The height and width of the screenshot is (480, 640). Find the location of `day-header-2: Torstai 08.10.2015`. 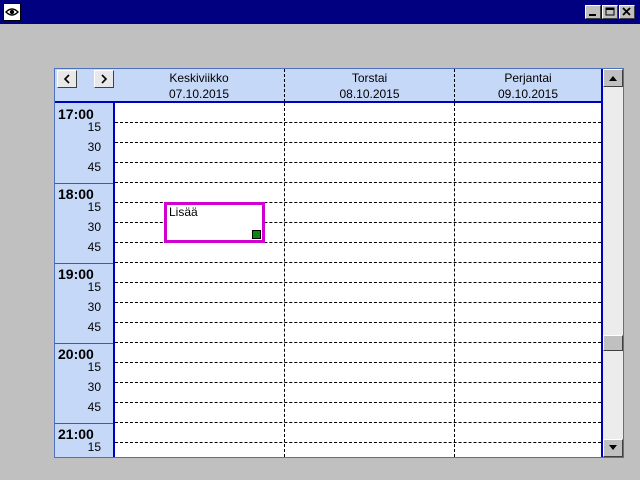

day-header-2: Torstai 08.10.2015 is located at coordinates (369, 85).